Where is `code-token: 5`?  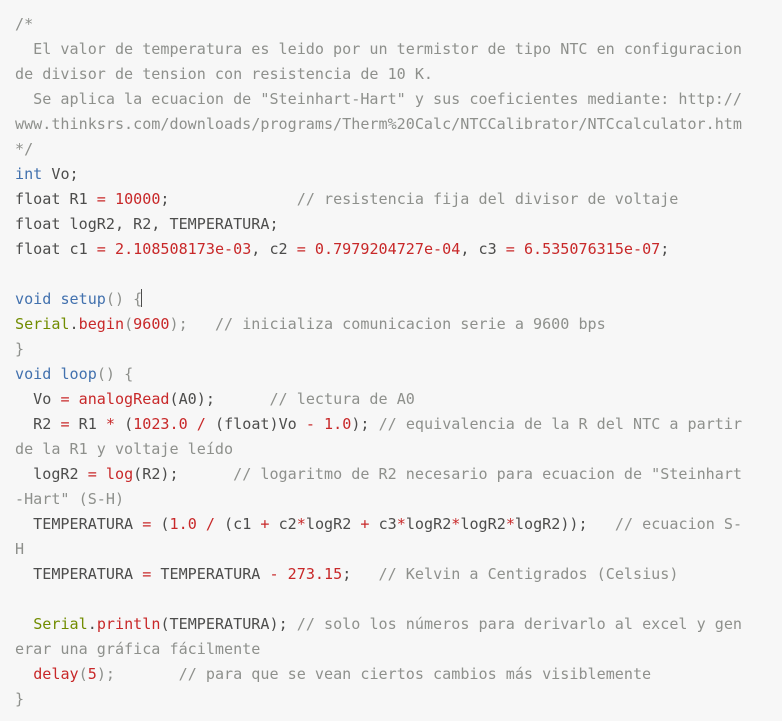 code-token: 5 is located at coordinates (92, 674).